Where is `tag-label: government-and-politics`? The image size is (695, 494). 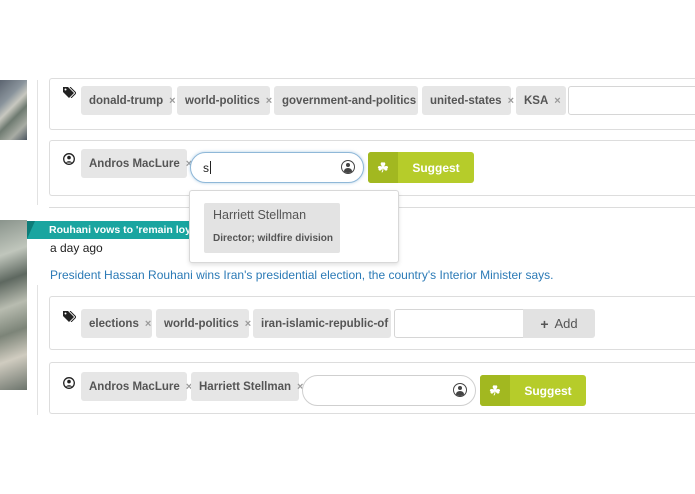
tag-label: government-and-politics is located at coordinates (349, 100).